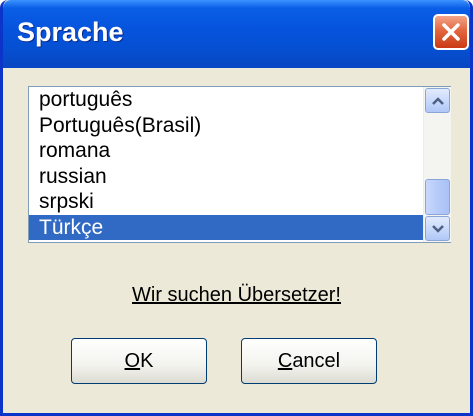 Image resolution: width=473 pixels, height=416 pixels. What do you see at coordinates (226, 100) in the screenshot?
I see `language-item-portugues: português` at bounding box center [226, 100].